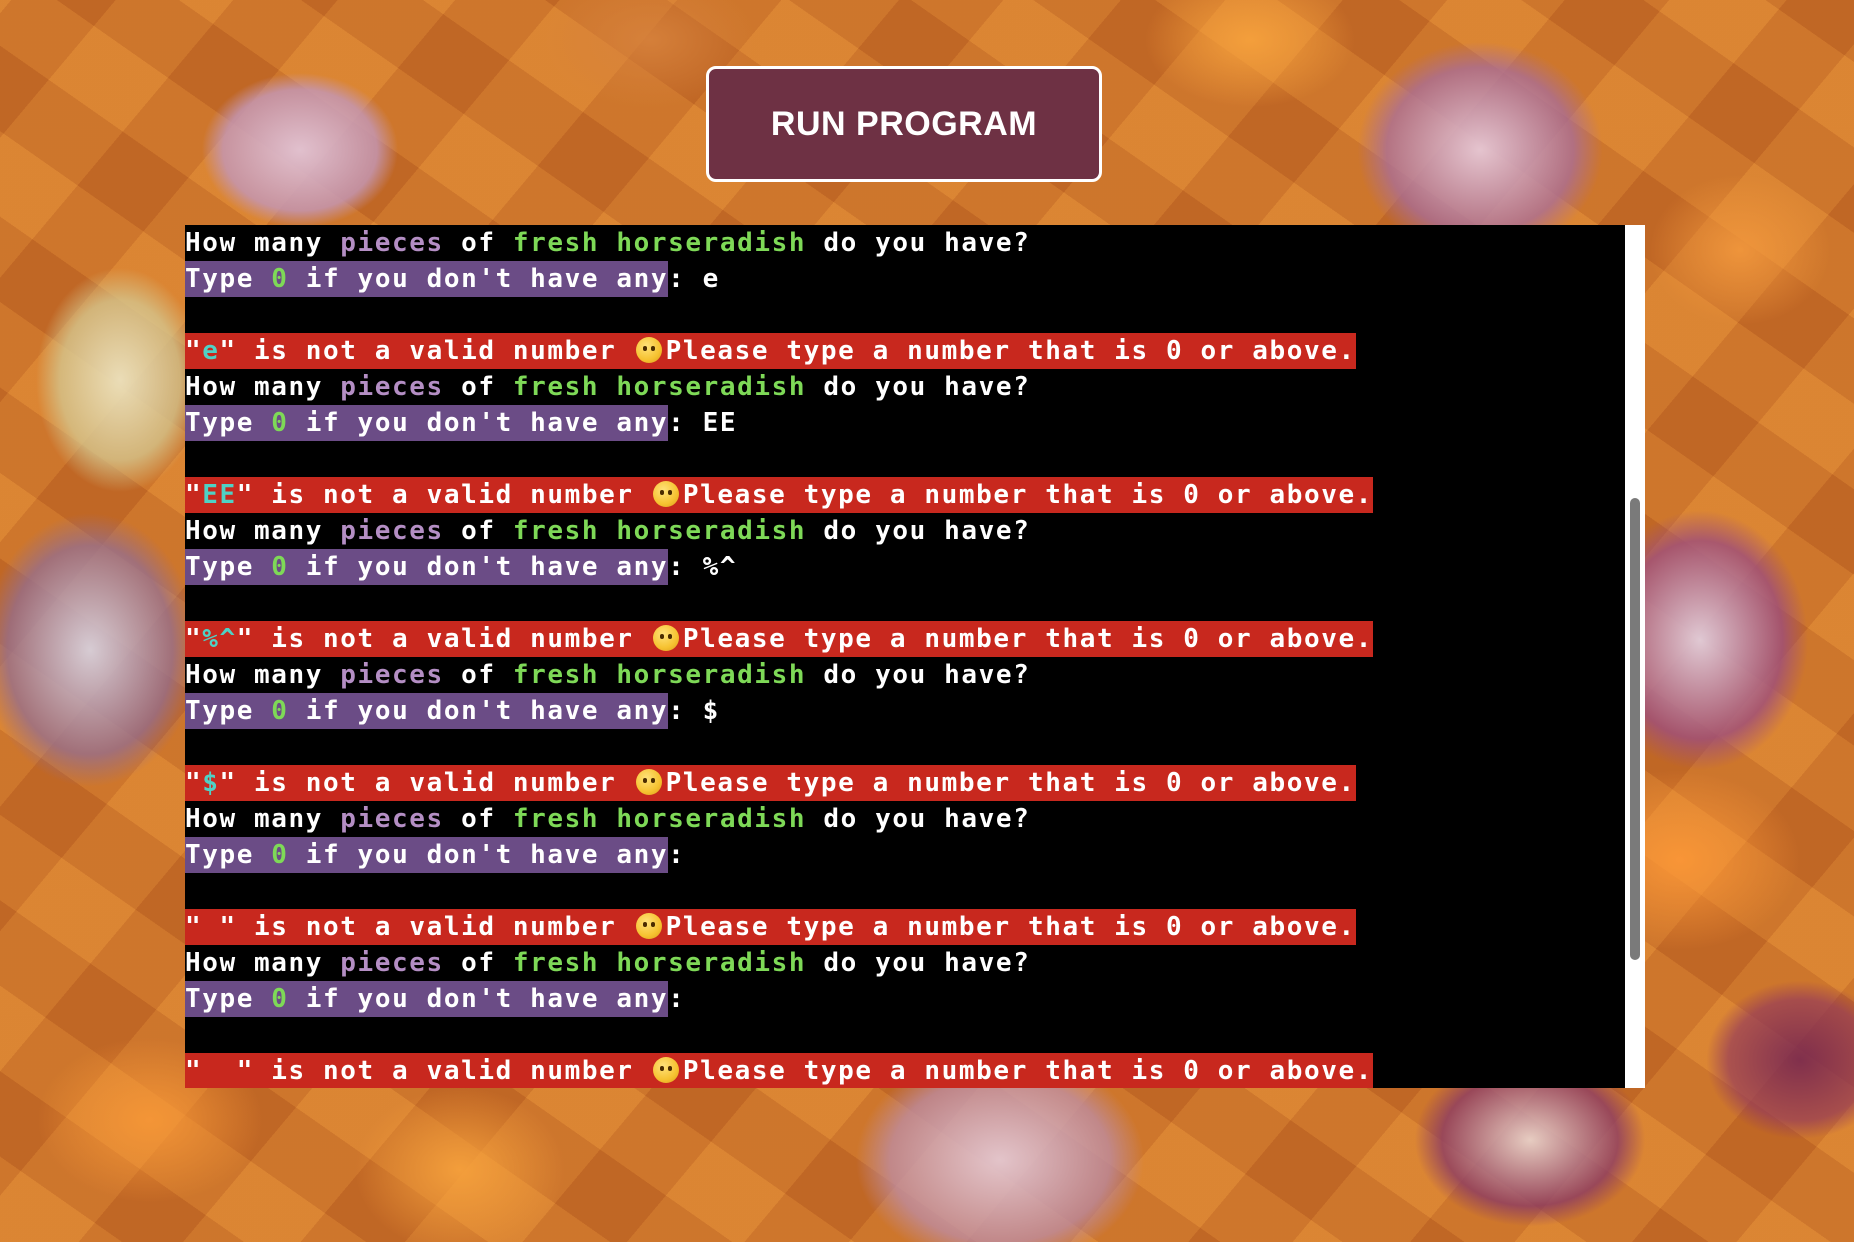  Describe the element at coordinates (720, 423) in the screenshot. I see `user-input: EE` at that location.